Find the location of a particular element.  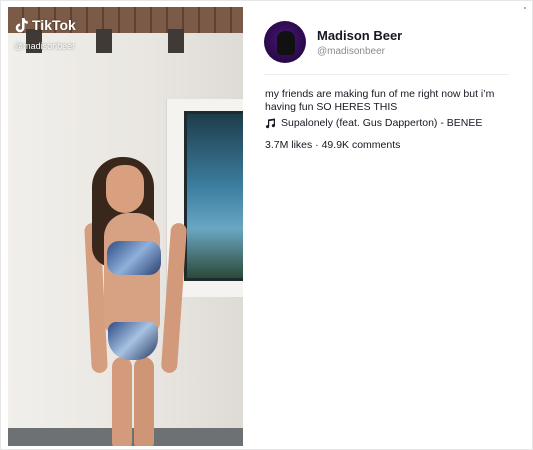

divider is located at coordinates (386, 74).